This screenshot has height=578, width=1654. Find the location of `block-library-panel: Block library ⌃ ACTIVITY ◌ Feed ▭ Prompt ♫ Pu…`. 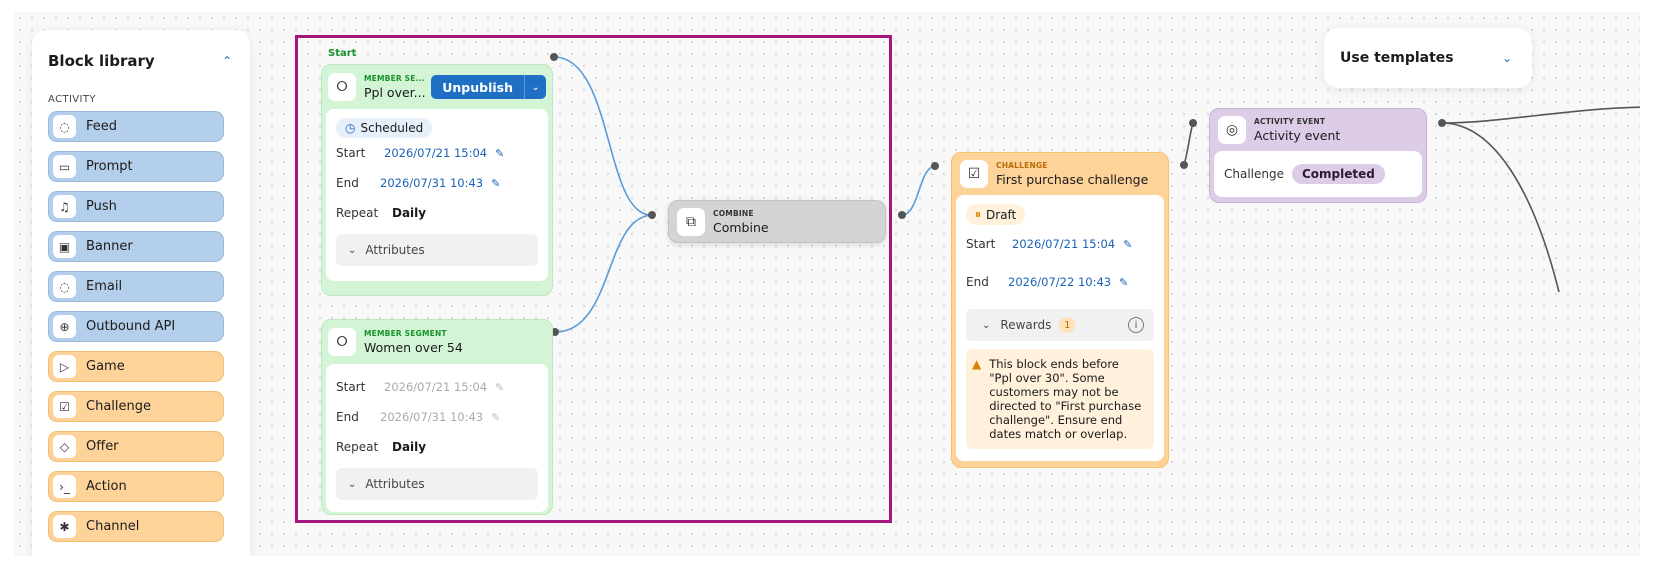

block-library-panel: Block library ⌃ ACTIVITY ◌ Feed ▭ Prompt ♫ Pu… is located at coordinates (141, 293).